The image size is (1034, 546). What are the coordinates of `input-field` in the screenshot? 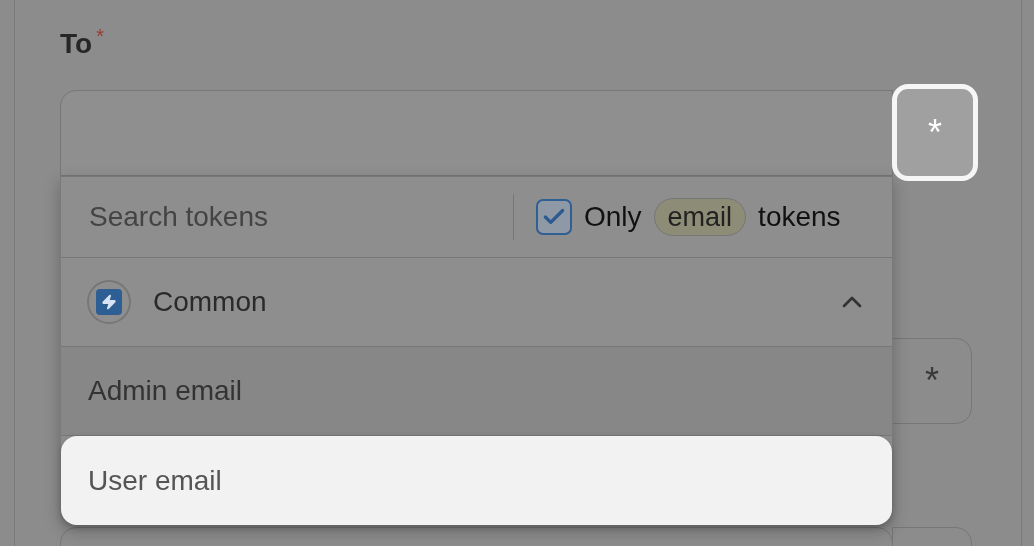 It's located at (476, 133).